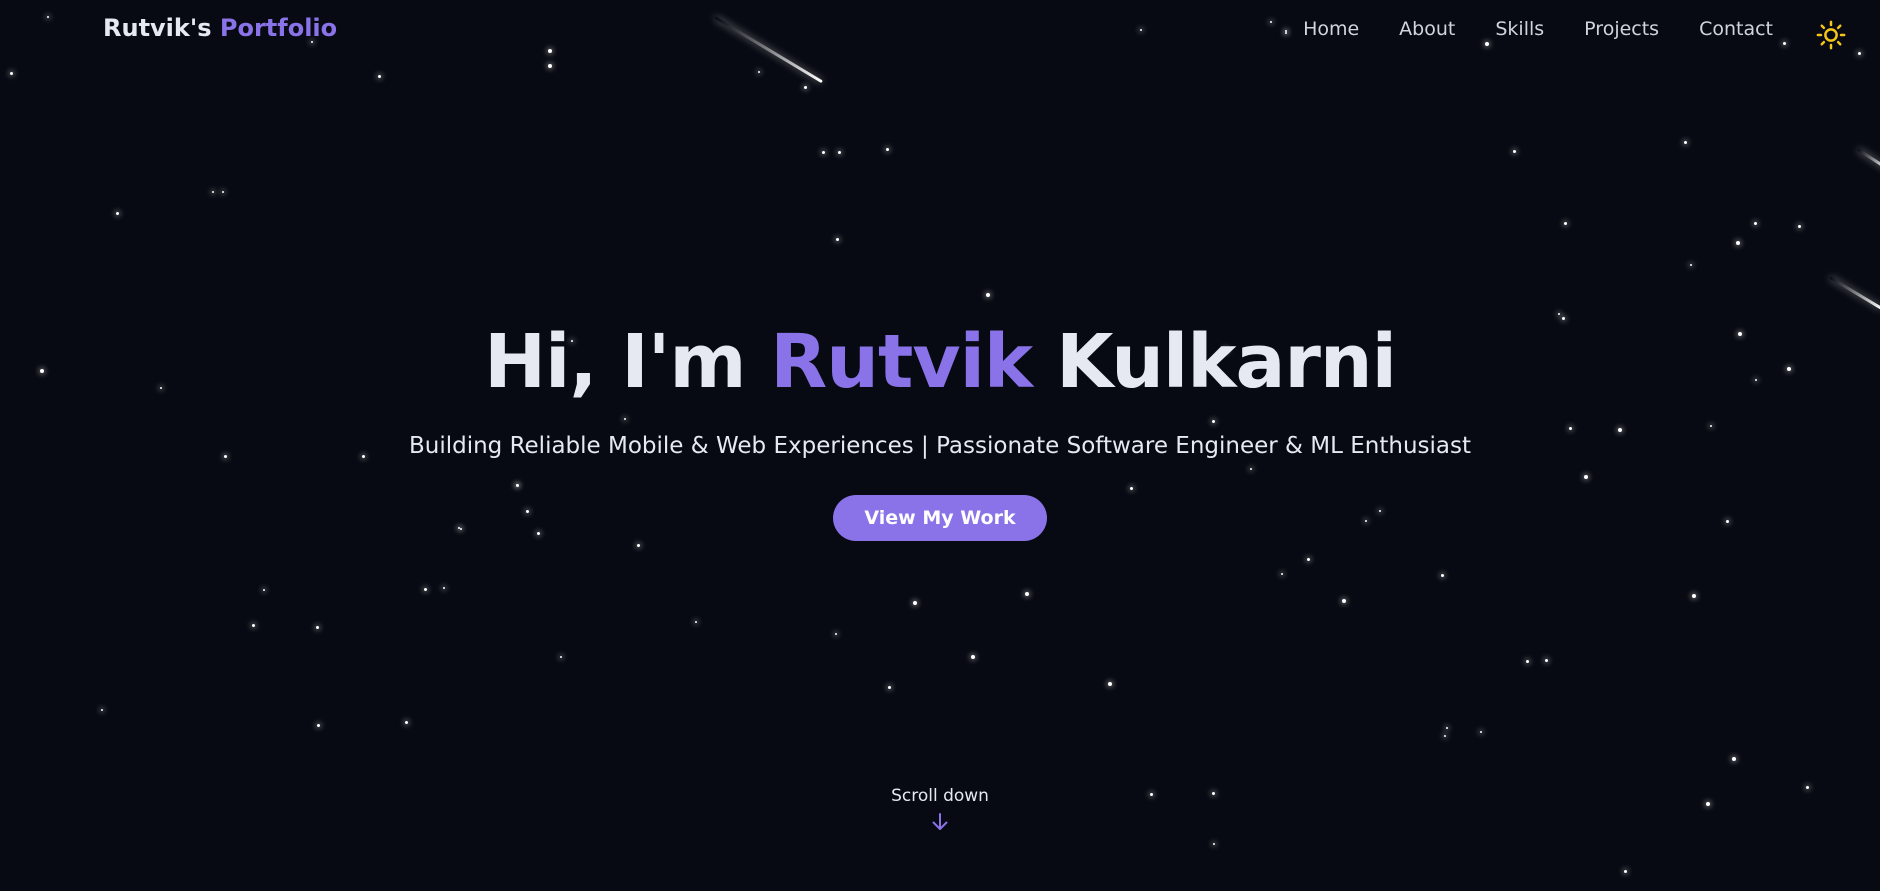 Image resolution: width=1880 pixels, height=891 pixels. What do you see at coordinates (1736, 29) in the screenshot?
I see `nav-contact: Contact` at bounding box center [1736, 29].